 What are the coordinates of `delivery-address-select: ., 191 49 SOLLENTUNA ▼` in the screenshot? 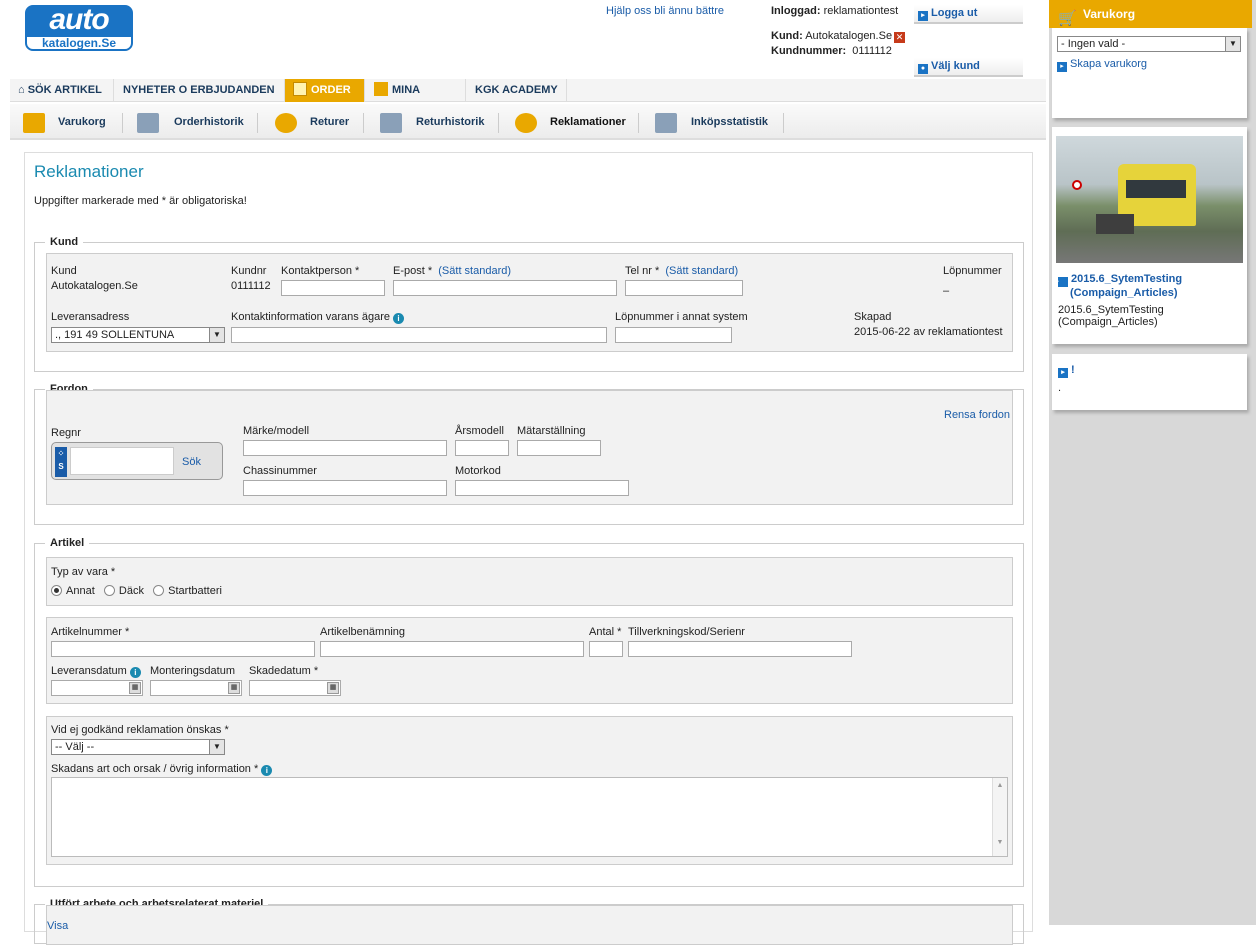 It's located at (138, 335).